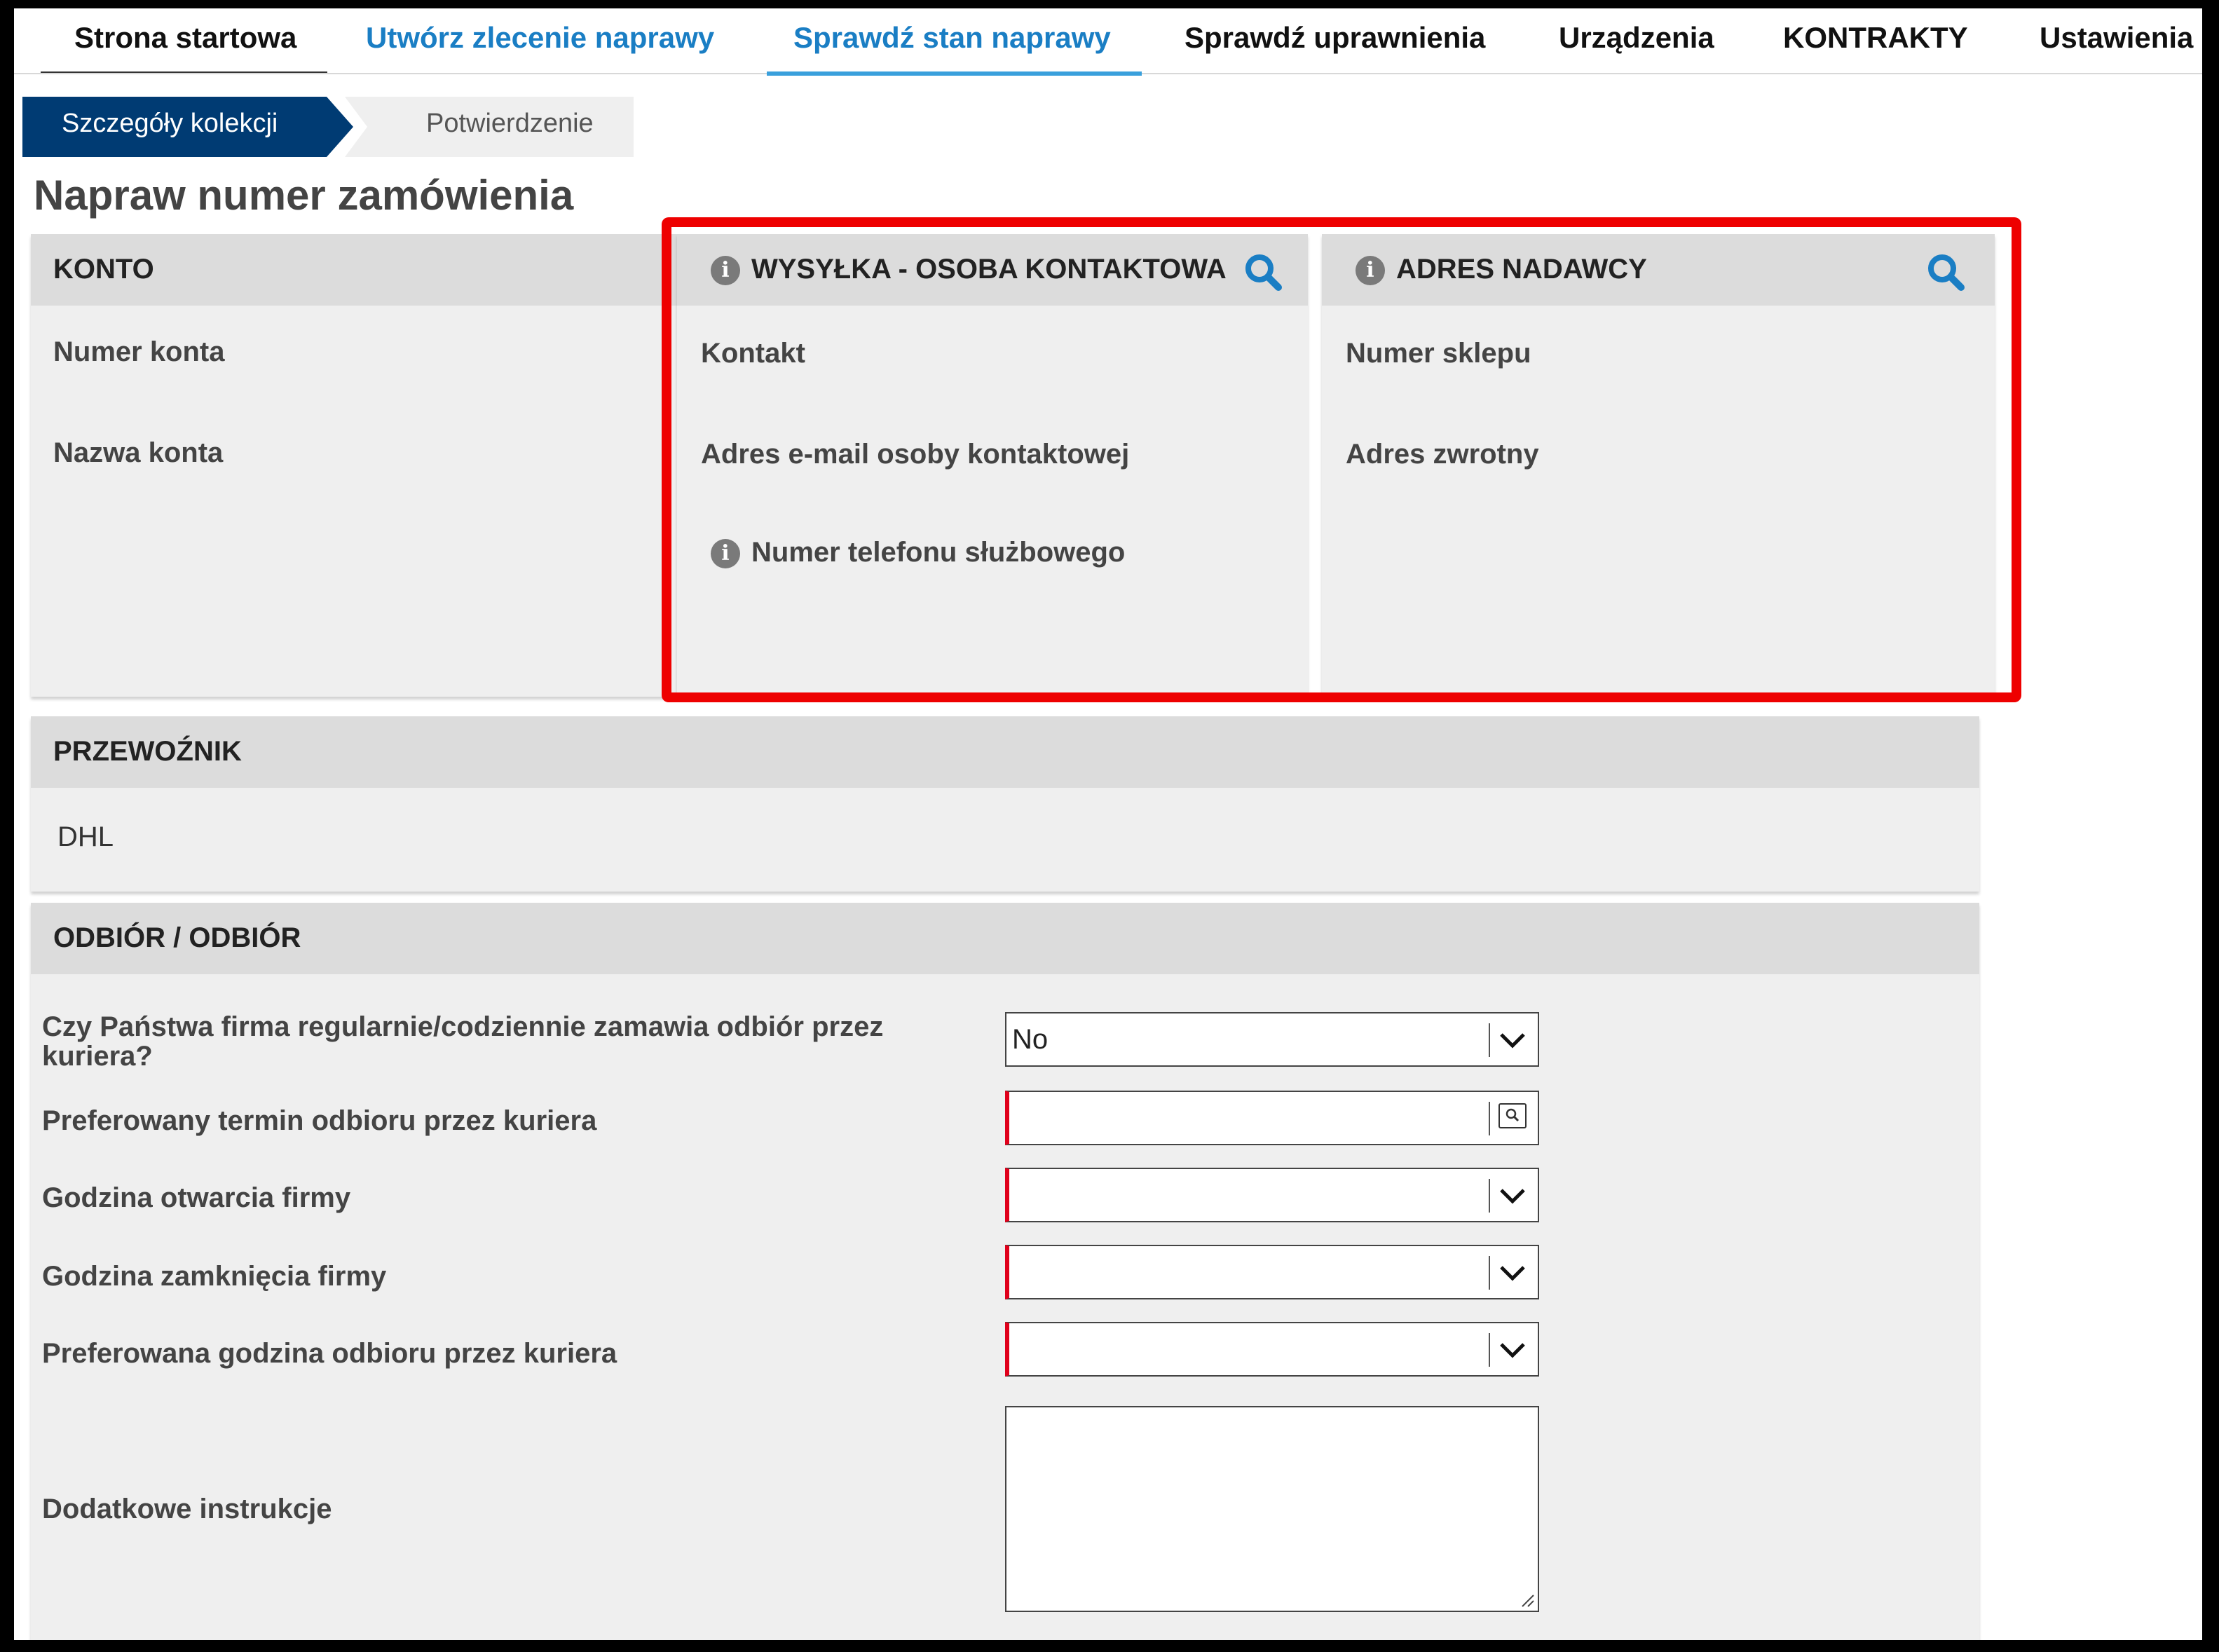  I want to click on account-name-label: Nazwa konta, so click(138, 453).